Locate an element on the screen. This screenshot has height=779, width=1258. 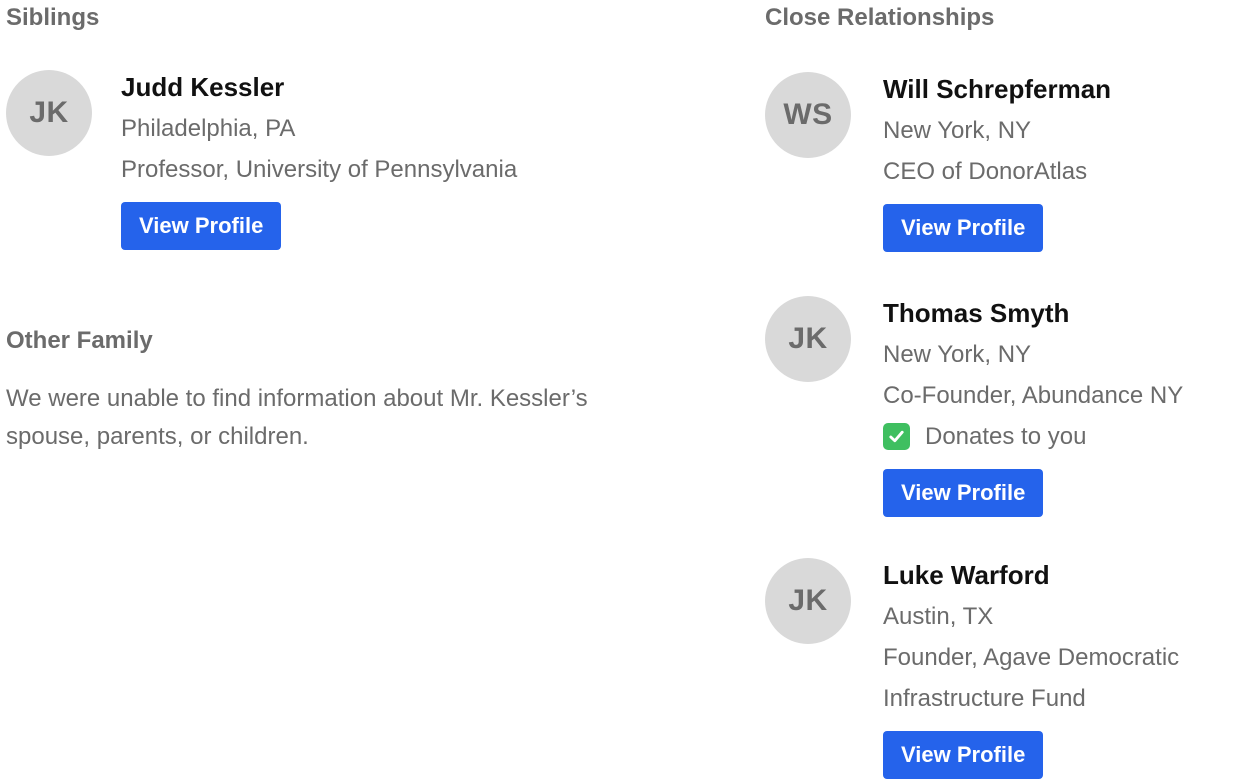
person-role: CEO of DonorAtlas is located at coordinates (985, 171).